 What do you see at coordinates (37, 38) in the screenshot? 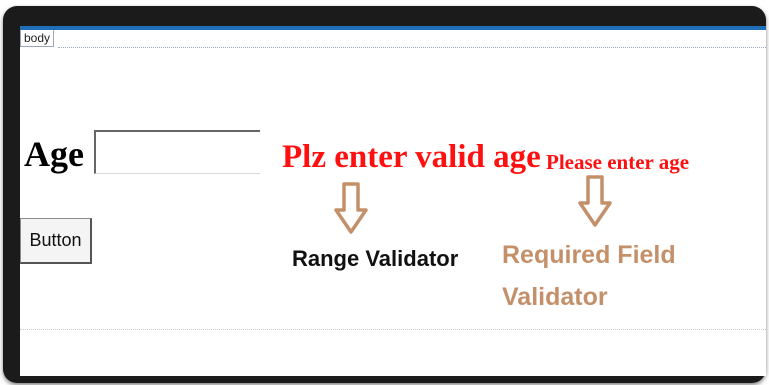
I see `body-tag-label: body` at bounding box center [37, 38].